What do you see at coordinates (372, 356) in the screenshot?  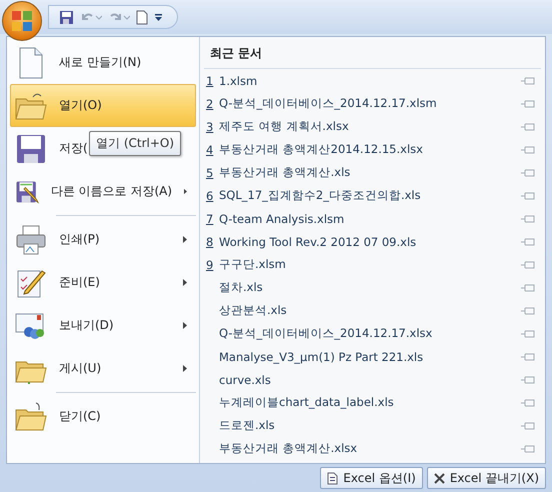 I see `recent-file-item: Manalyse_V3_µm(1) Pz Part 221.xls` at bounding box center [372, 356].